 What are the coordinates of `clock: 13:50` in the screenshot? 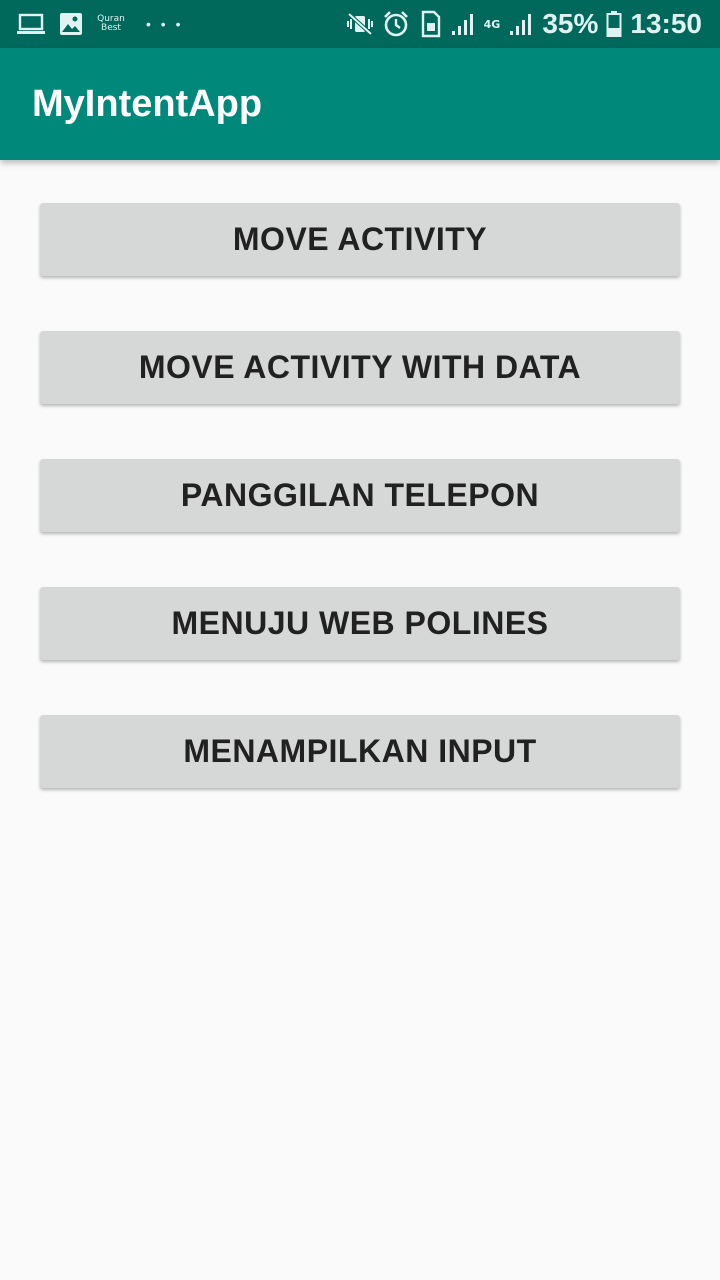 It's located at (666, 23).